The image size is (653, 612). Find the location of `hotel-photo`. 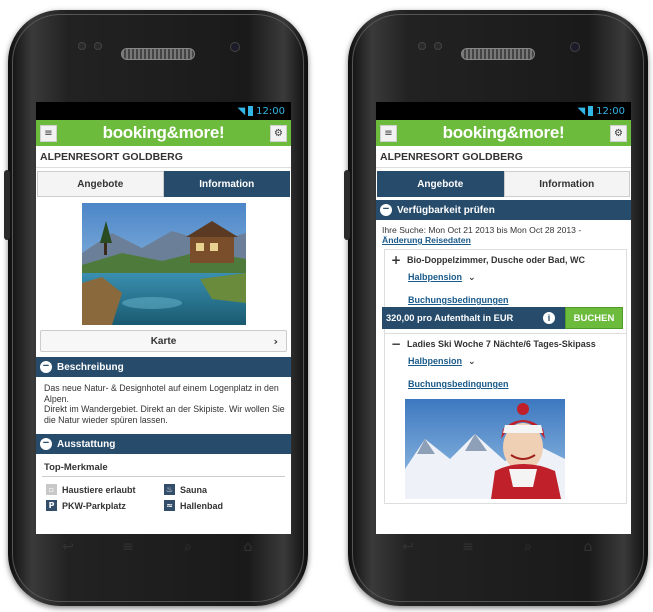

hotel-photo is located at coordinates (163, 264).